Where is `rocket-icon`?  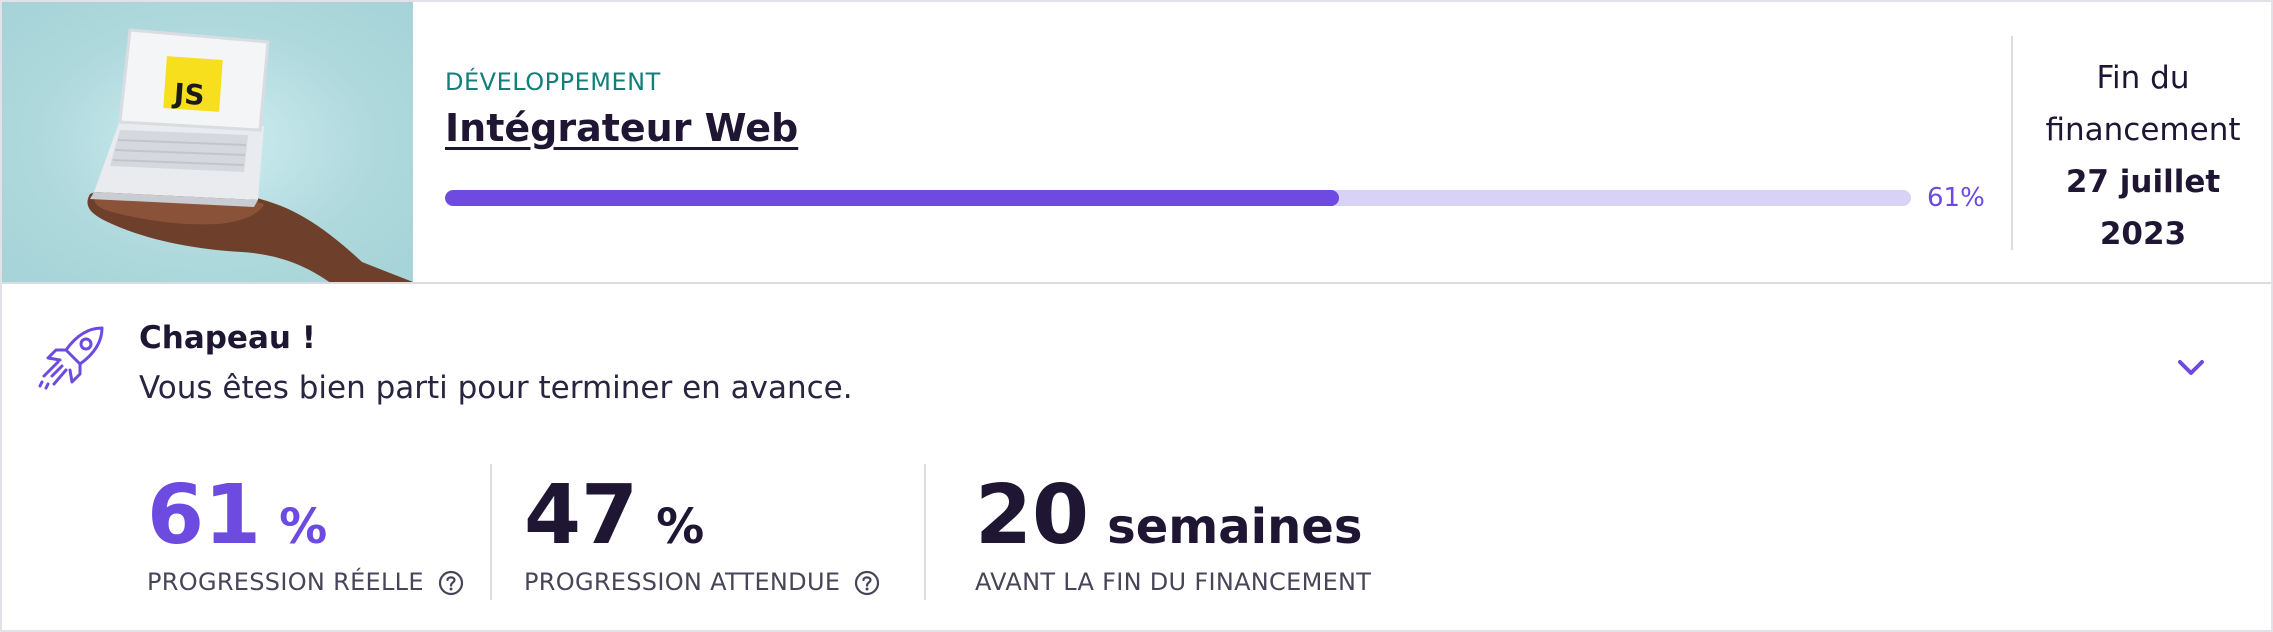
rocket-icon is located at coordinates (71, 358).